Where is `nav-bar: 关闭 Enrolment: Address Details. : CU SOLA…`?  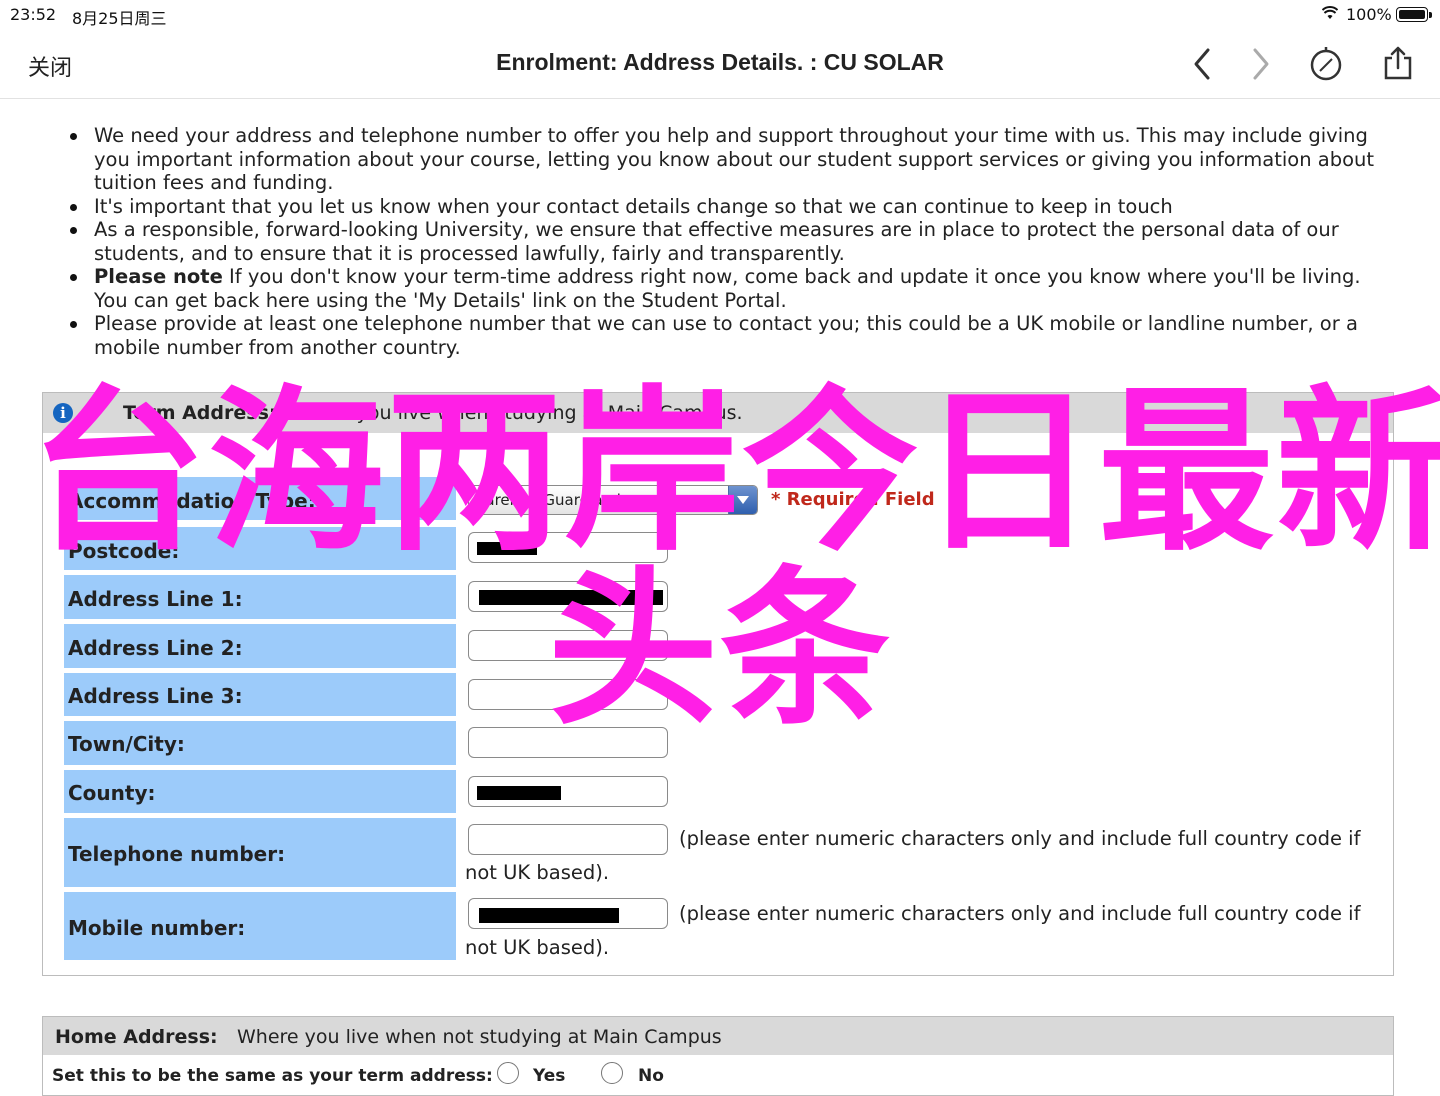
nav-bar: 关闭 Enrolment: Address Details. : CU SOLA… is located at coordinates (720, 64).